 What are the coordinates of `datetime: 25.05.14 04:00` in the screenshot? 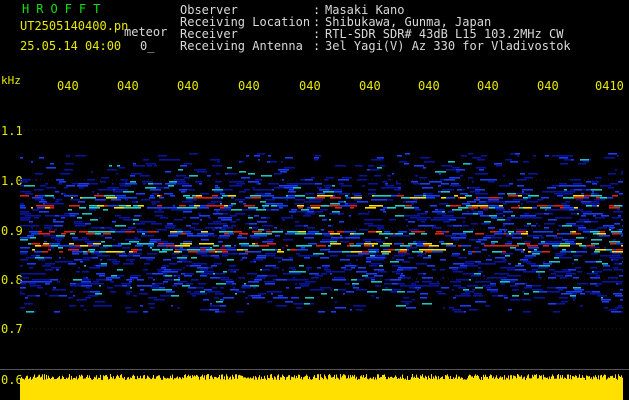 It's located at (71, 46).